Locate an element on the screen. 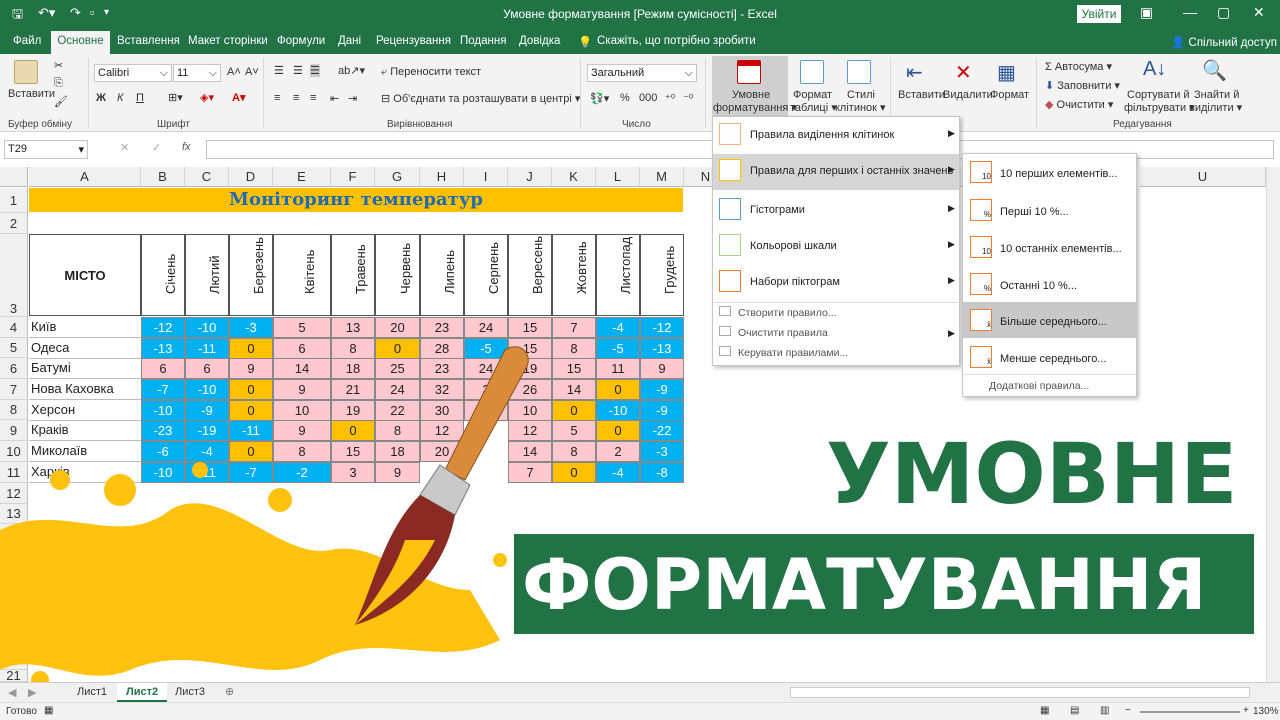  data-cell: -22 is located at coordinates (662, 430).